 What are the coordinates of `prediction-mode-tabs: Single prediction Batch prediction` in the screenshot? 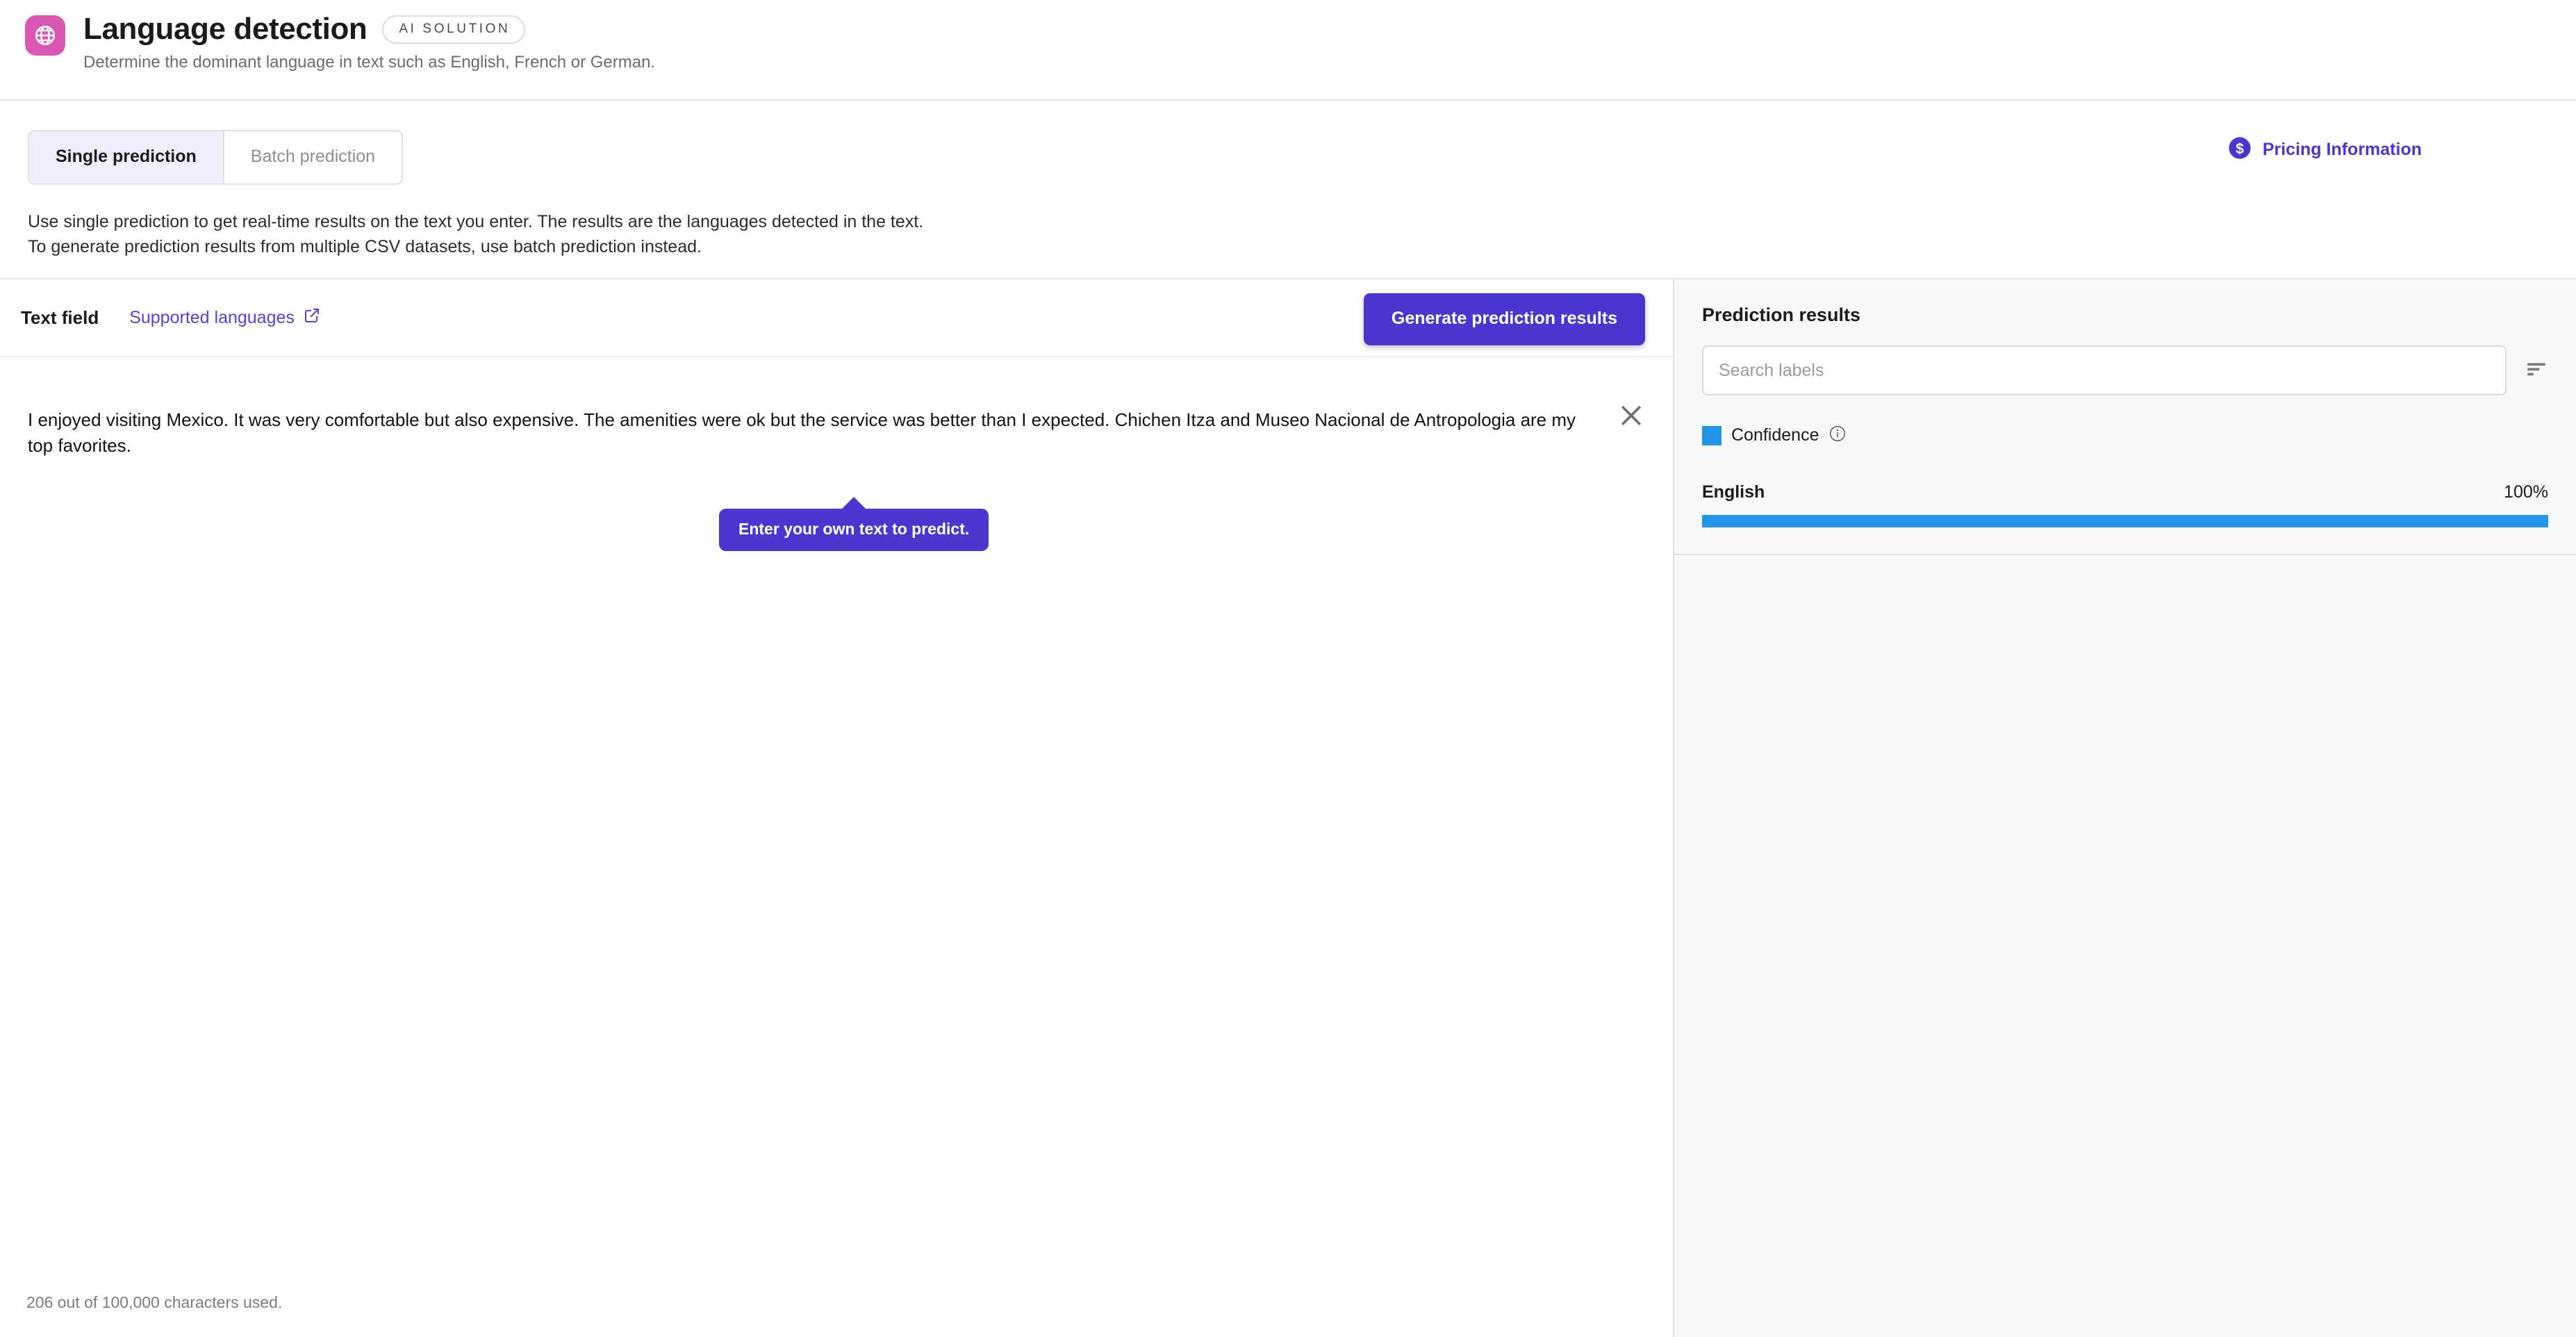 It's located at (216, 157).